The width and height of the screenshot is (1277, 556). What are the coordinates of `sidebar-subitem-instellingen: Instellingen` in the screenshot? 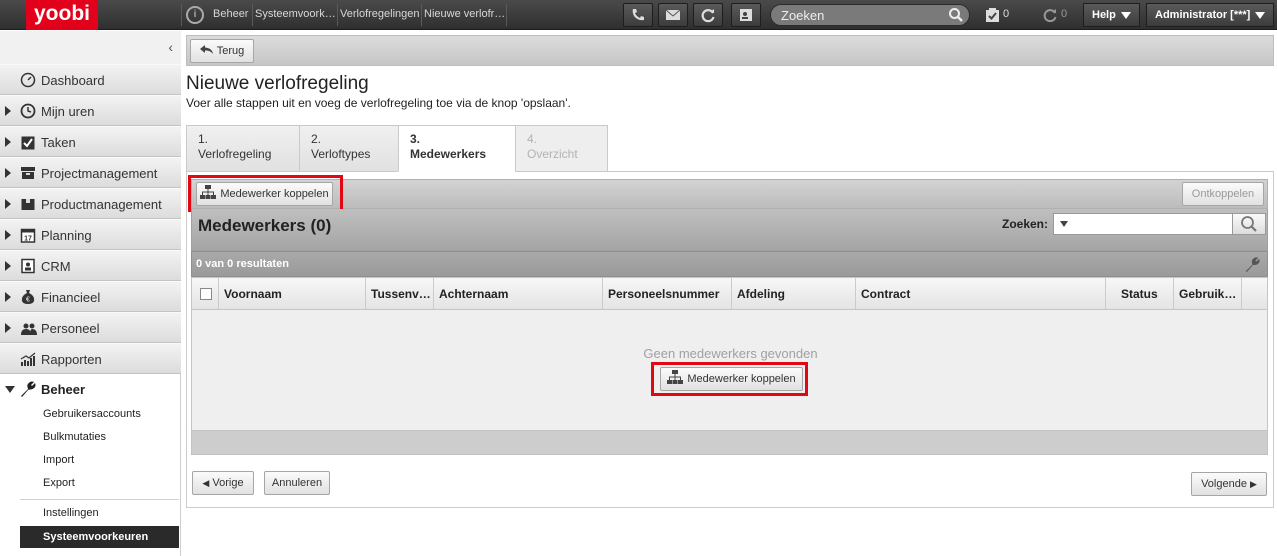 It's located at (99, 513).